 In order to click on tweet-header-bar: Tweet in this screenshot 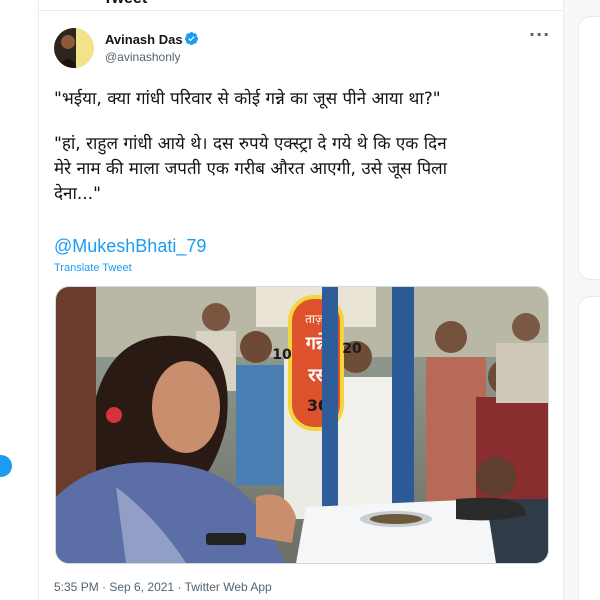, I will do `click(301, 5)`.